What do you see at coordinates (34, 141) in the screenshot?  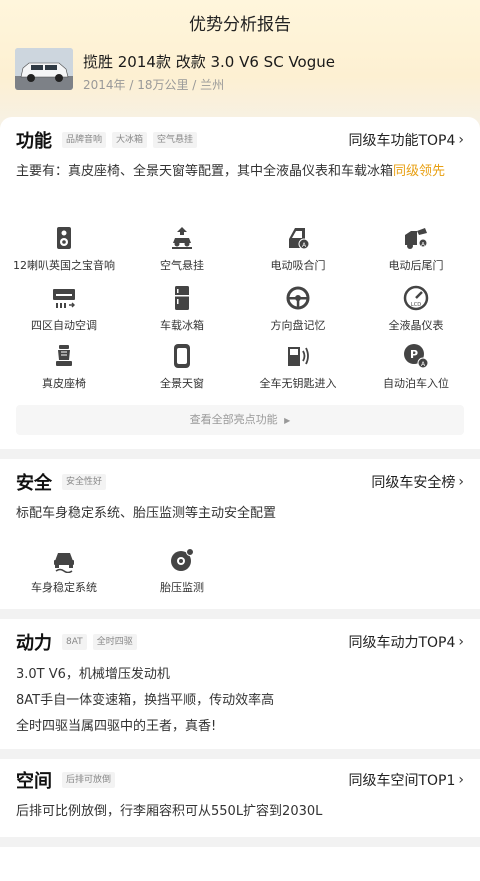 I see `features-title: 功能` at bounding box center [34, 141].